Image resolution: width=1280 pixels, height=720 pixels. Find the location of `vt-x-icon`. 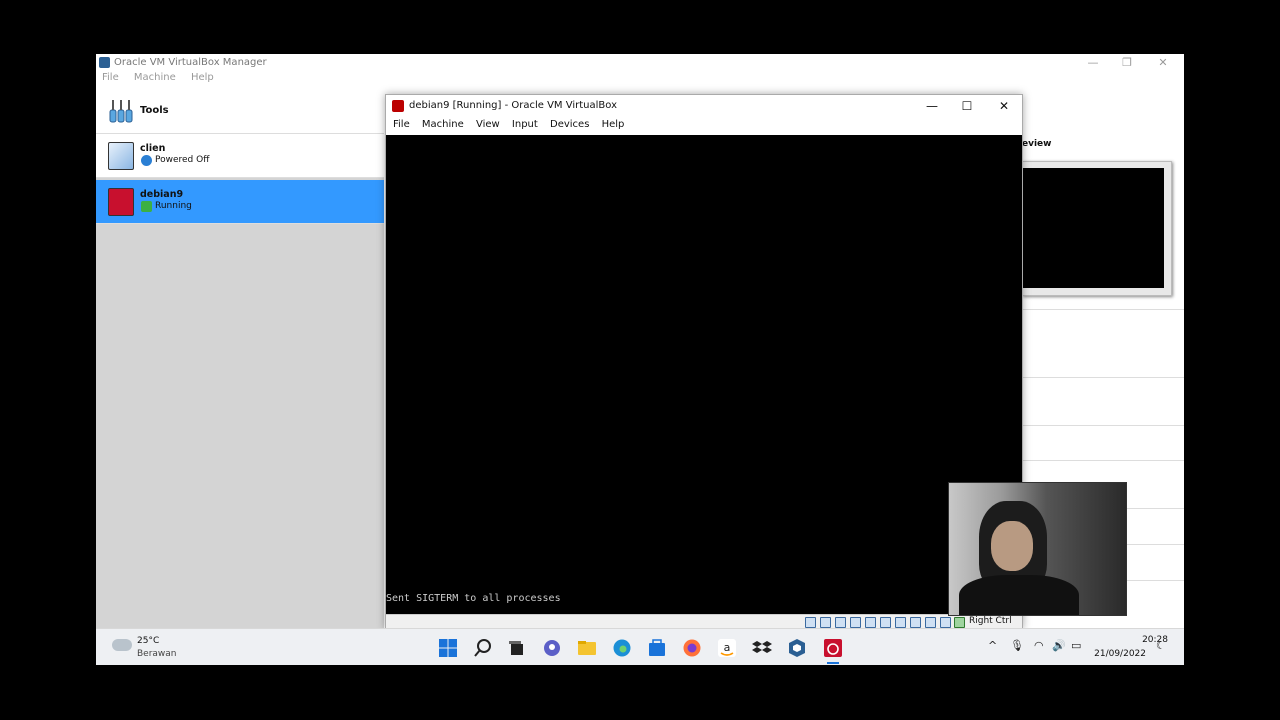

vt-x-icon is located at coordinates (930, 622).